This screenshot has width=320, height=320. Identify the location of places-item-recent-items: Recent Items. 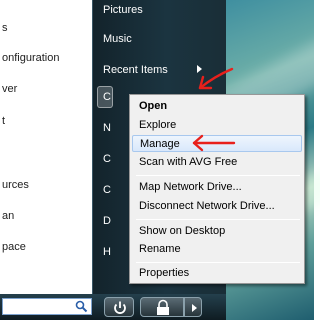
(135, 70).